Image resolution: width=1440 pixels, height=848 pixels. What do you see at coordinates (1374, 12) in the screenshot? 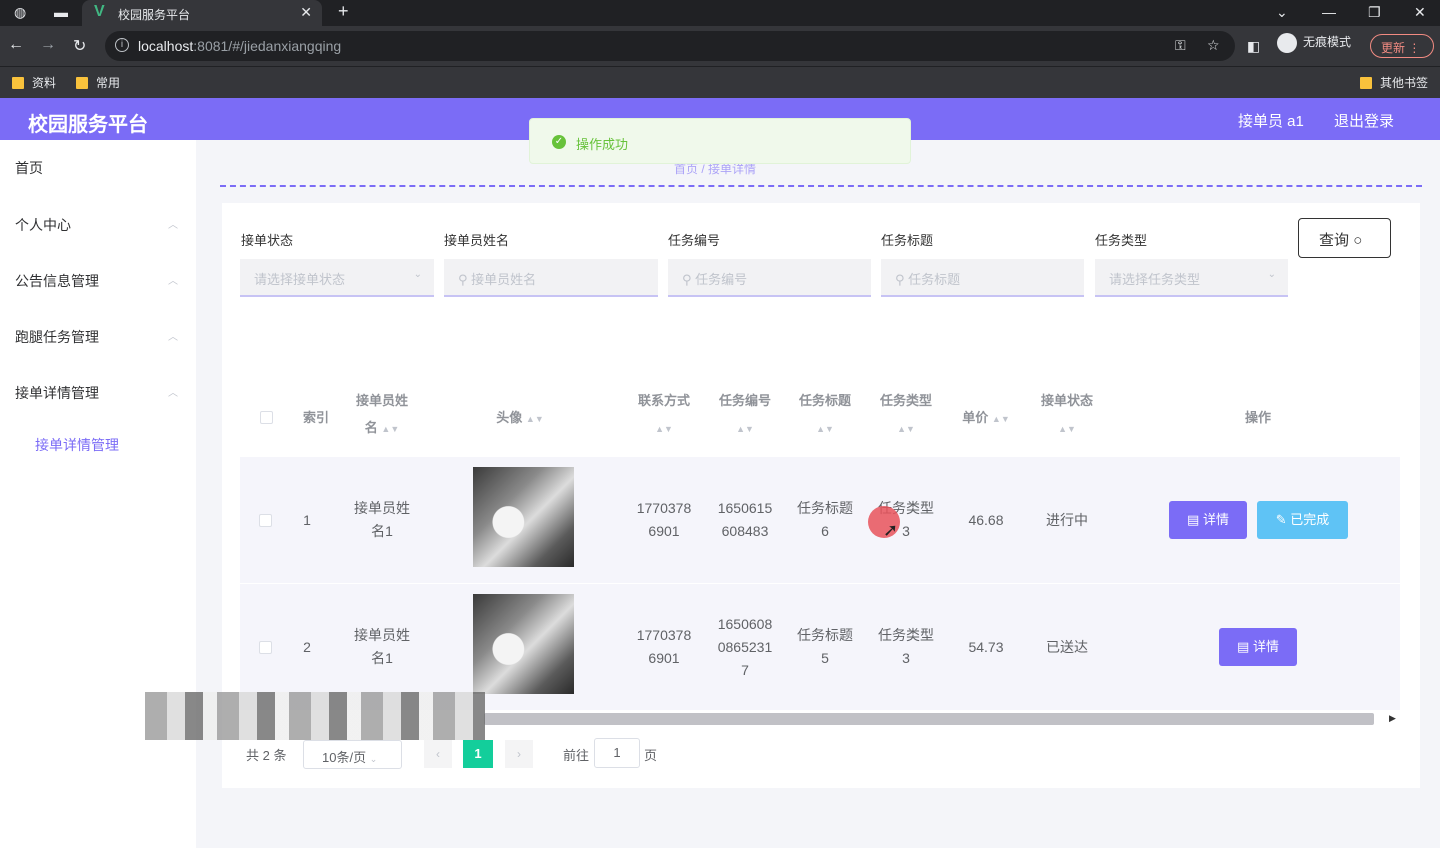
I see `restore-icon: ❐` at bounding box center [1374, 12].